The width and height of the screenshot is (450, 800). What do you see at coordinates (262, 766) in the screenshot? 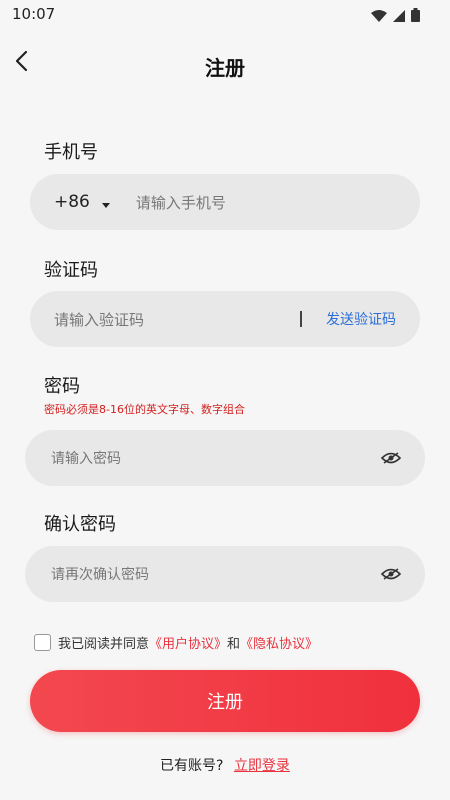
I see `login-link: 立即登录` at bounding box center [262, 766].